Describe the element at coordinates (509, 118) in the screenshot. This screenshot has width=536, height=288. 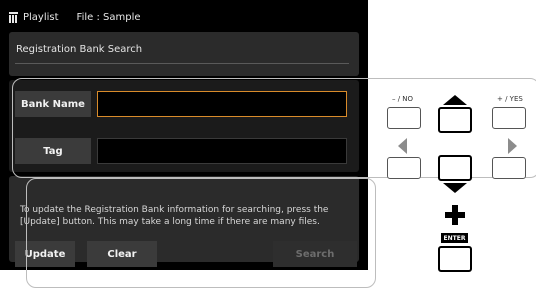
I see `yes-button` at that location.